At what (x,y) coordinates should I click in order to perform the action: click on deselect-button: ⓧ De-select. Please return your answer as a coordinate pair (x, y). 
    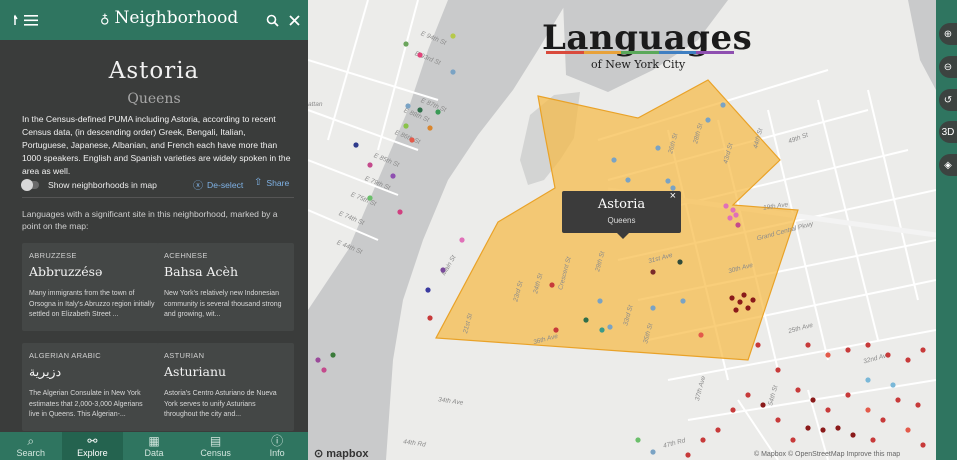
    Looking at the image, I should click on (218, 185).